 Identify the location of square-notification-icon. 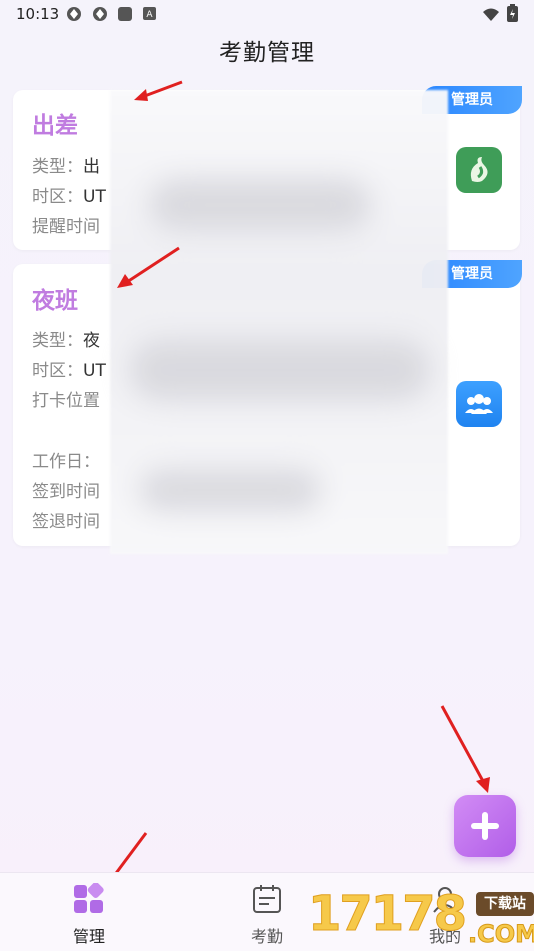
(125, 14).